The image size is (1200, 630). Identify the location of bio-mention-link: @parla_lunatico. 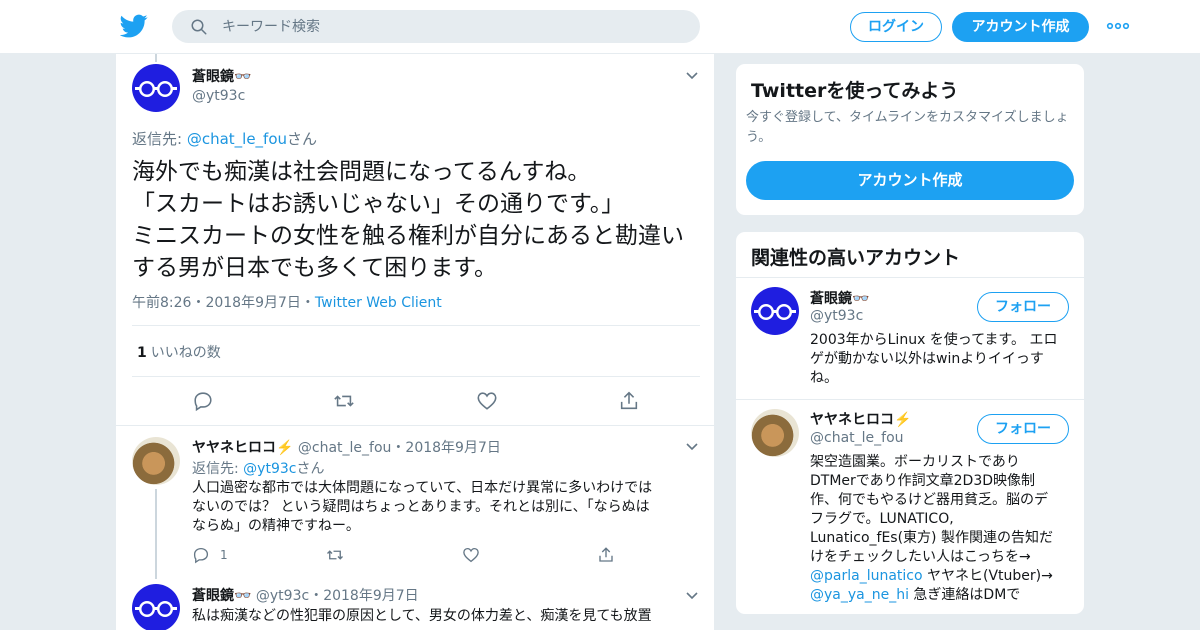
(866, 576).